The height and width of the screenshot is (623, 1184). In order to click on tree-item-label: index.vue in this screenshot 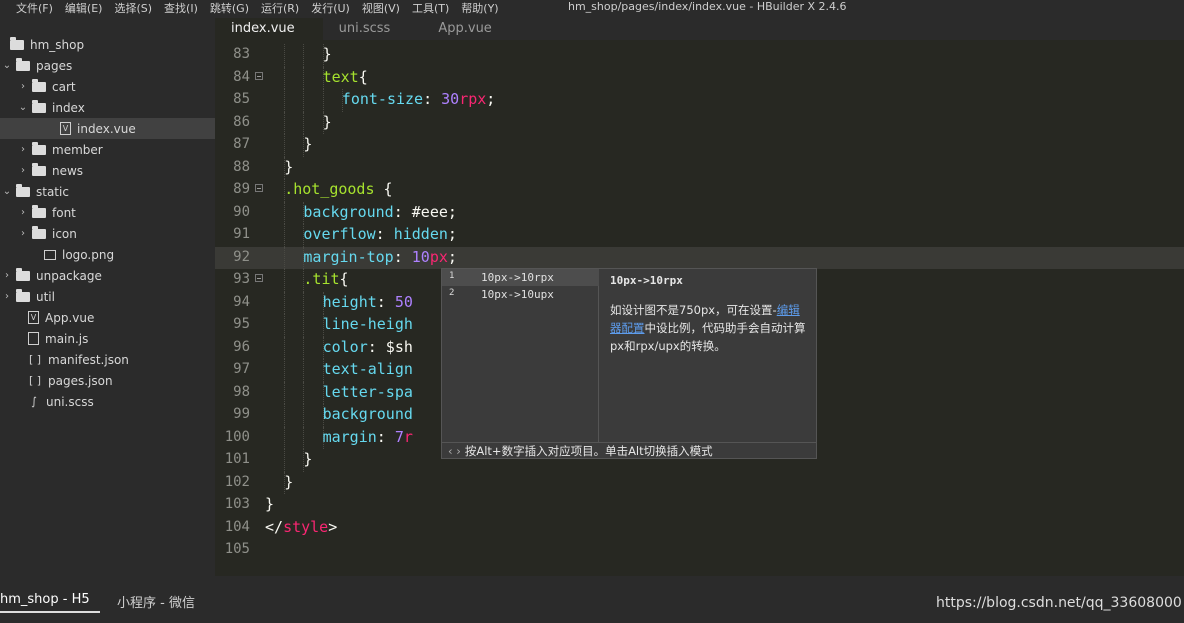, I will do `click(106, 128)`.